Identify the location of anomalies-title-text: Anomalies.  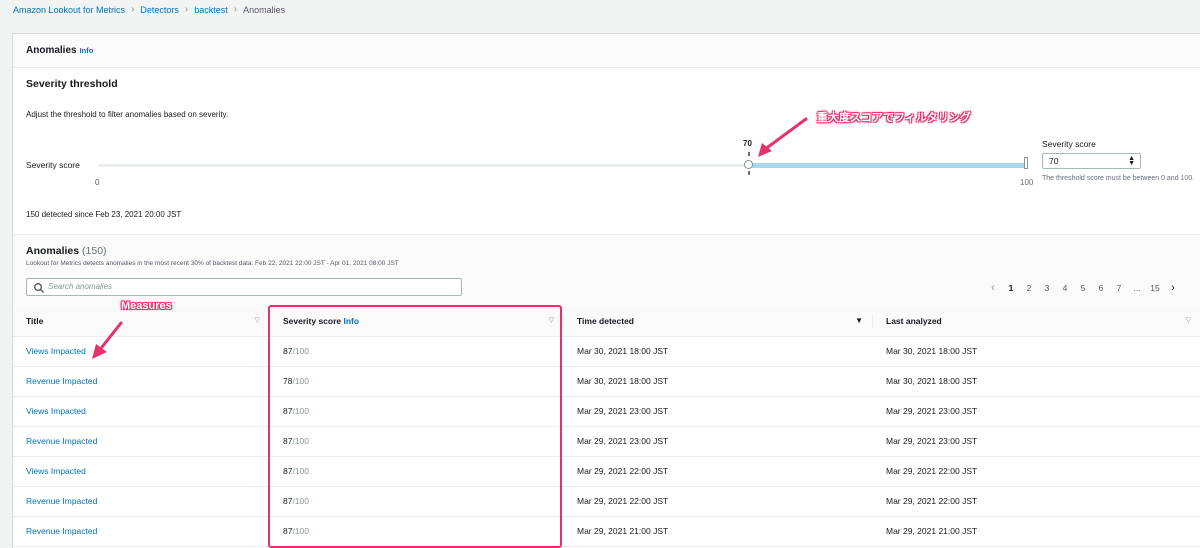
(53, 251).